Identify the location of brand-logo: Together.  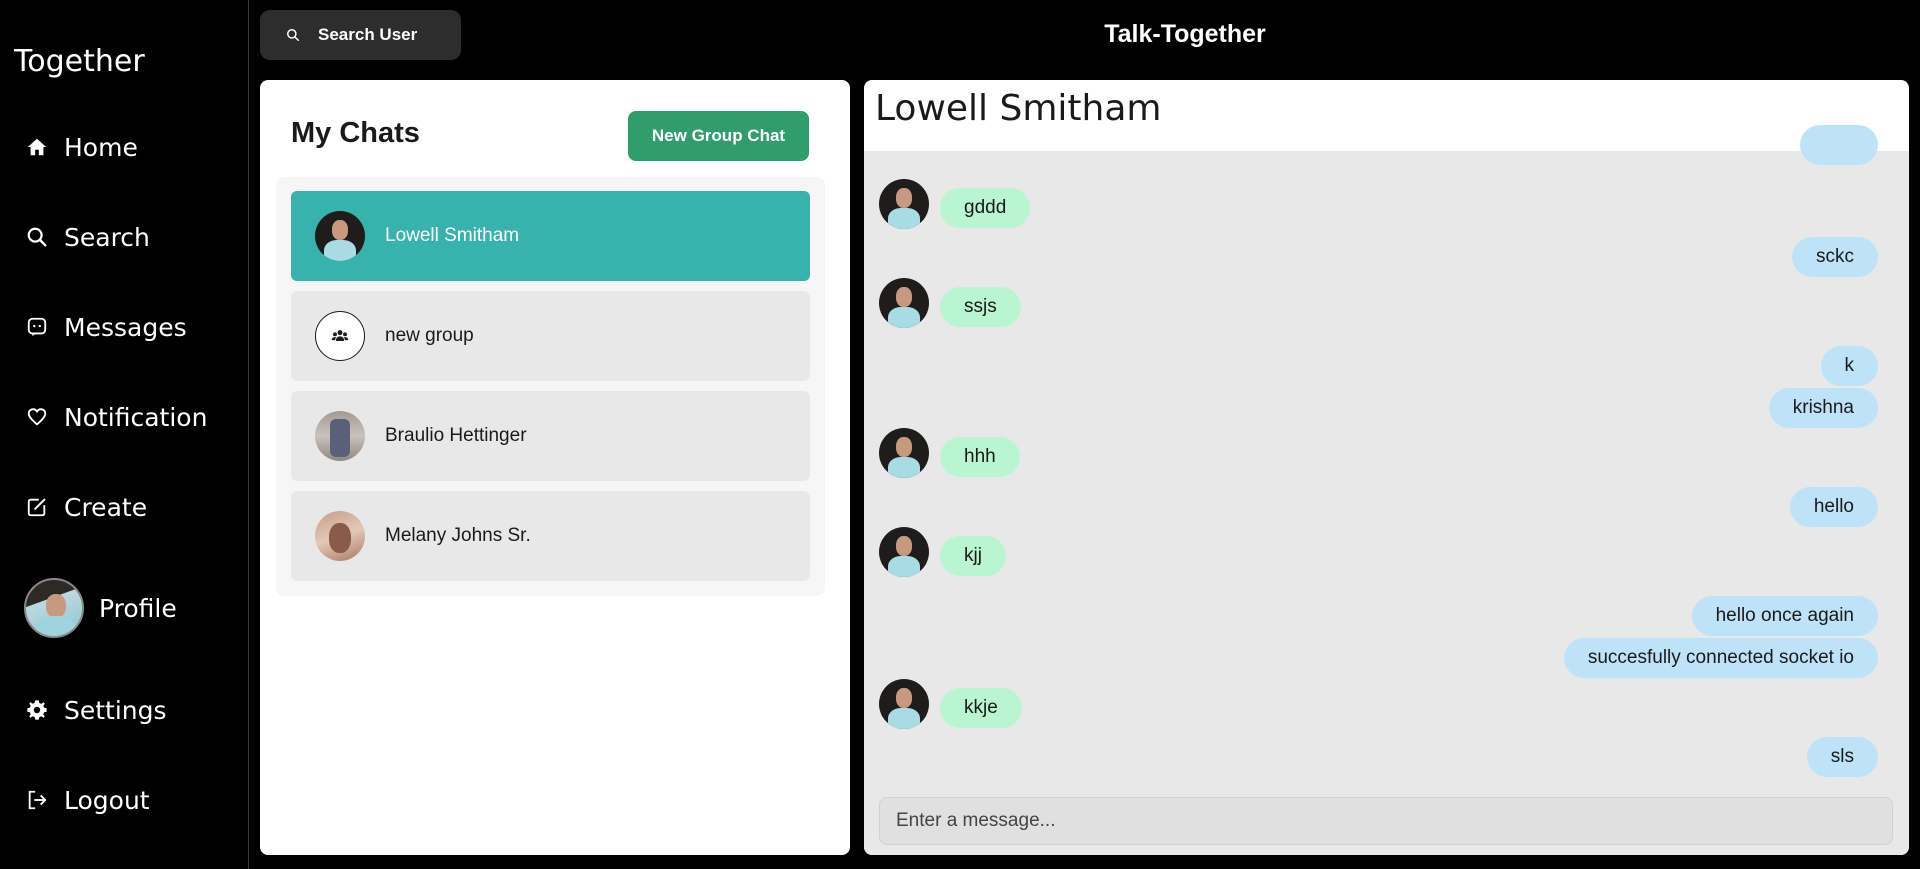
(79, 61).